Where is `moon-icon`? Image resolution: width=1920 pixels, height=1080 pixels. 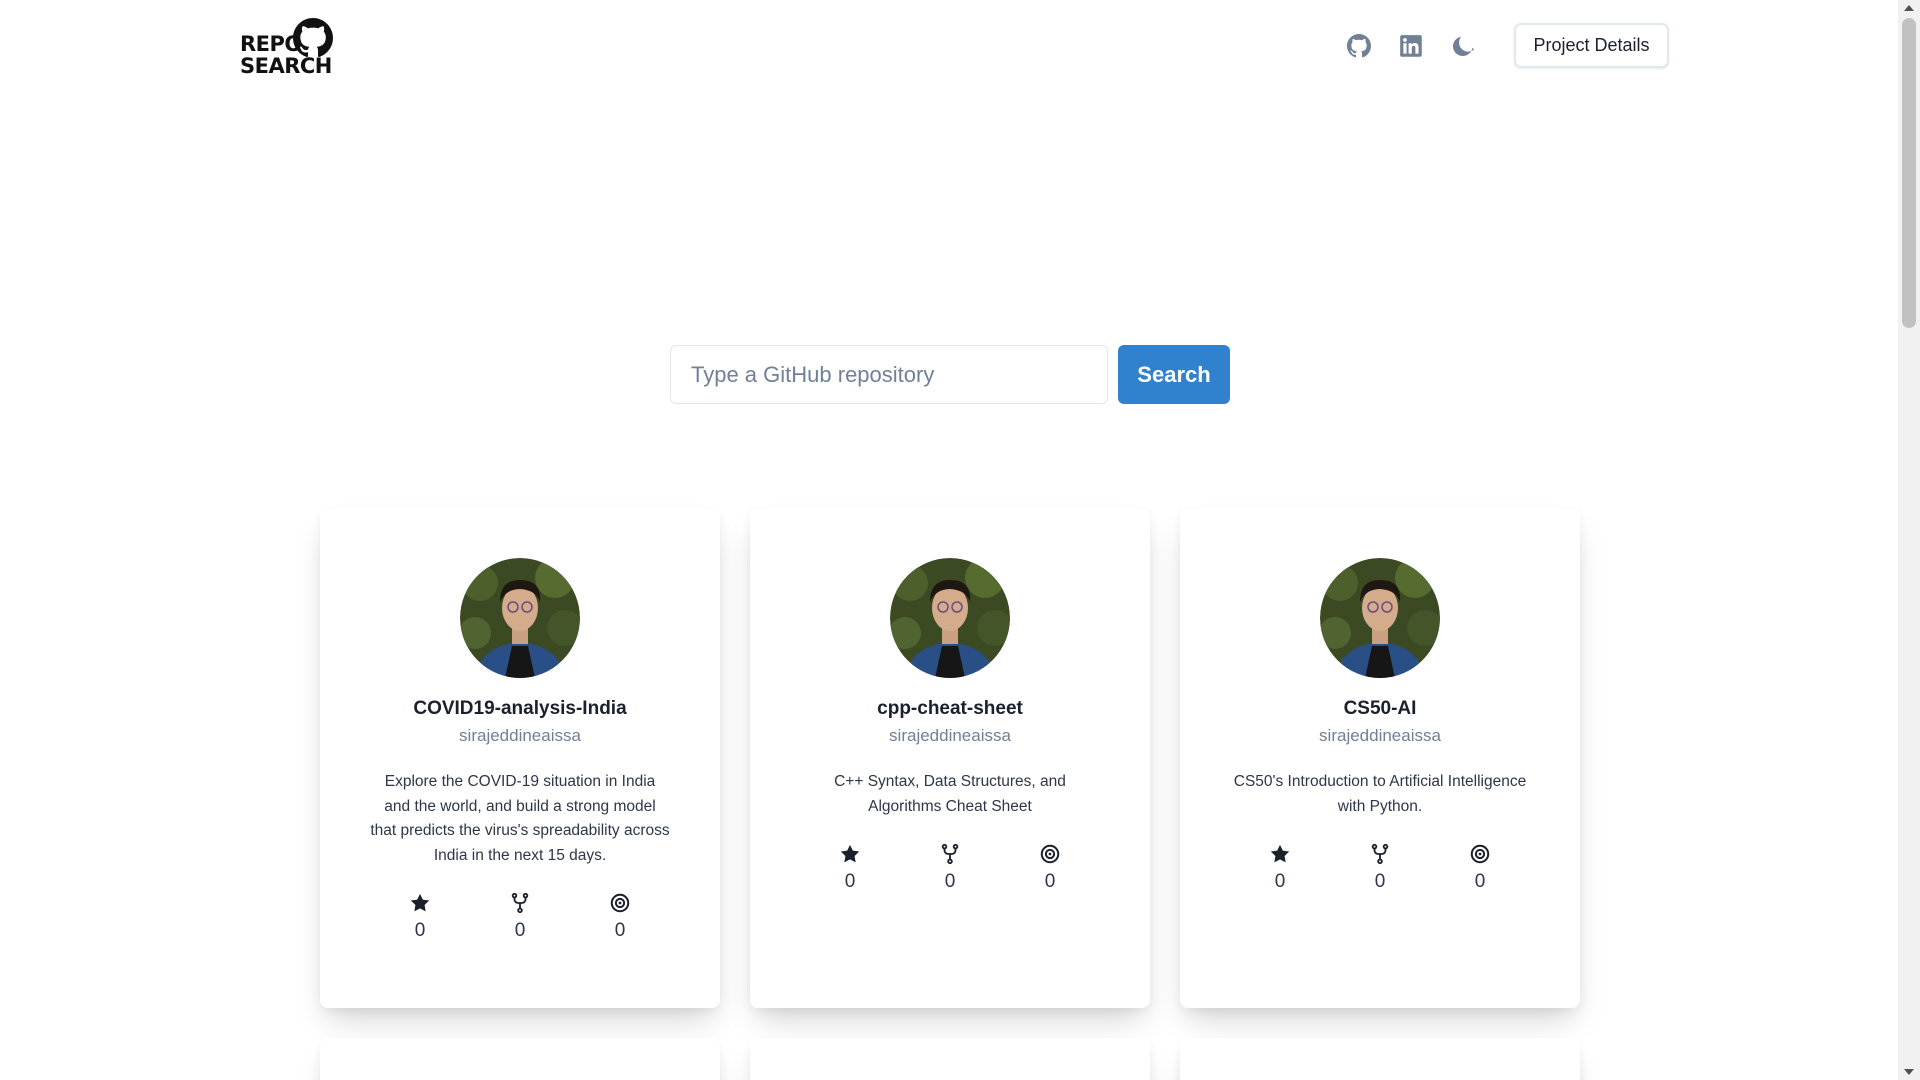 moon-icon is located at coordinates (1463, 46).